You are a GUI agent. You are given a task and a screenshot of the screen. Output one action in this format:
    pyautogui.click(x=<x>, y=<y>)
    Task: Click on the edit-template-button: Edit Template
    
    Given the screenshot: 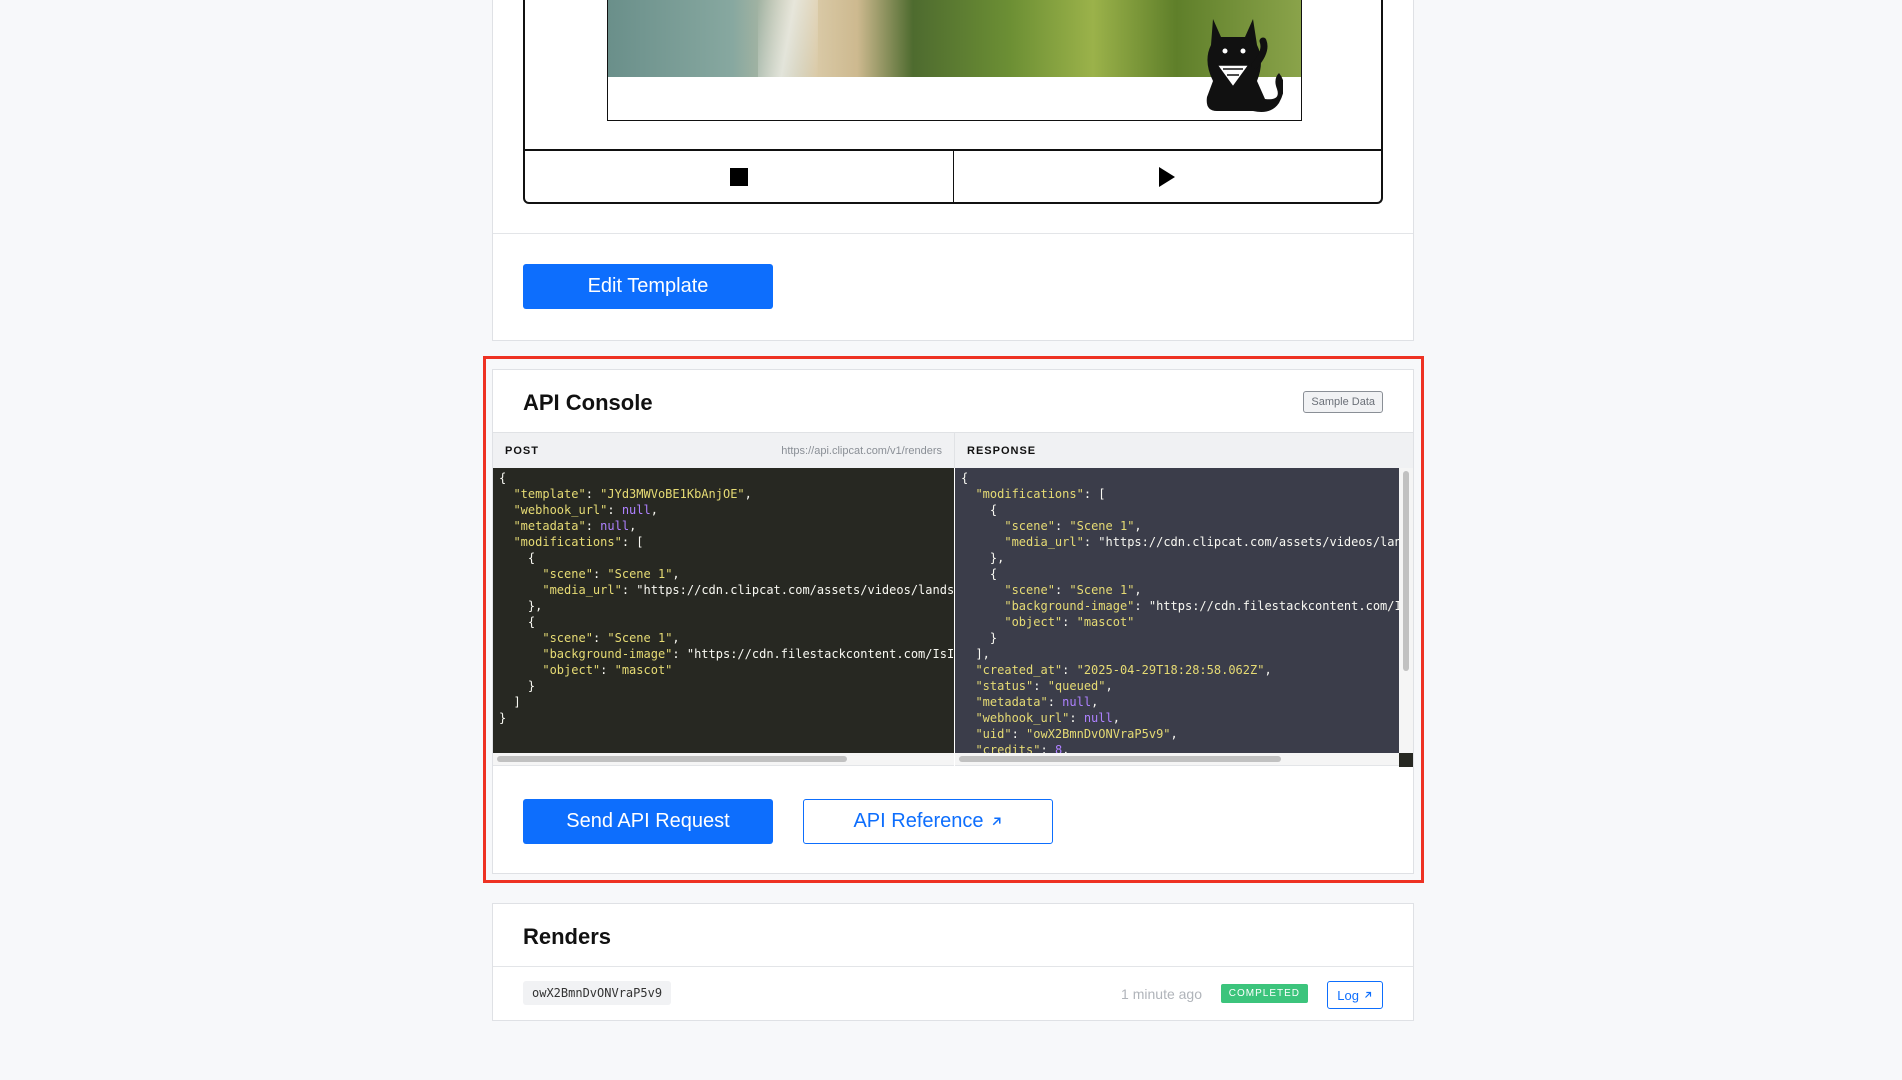 What is the action you would take?
    pyautogui.click(x=648, y=286)
    